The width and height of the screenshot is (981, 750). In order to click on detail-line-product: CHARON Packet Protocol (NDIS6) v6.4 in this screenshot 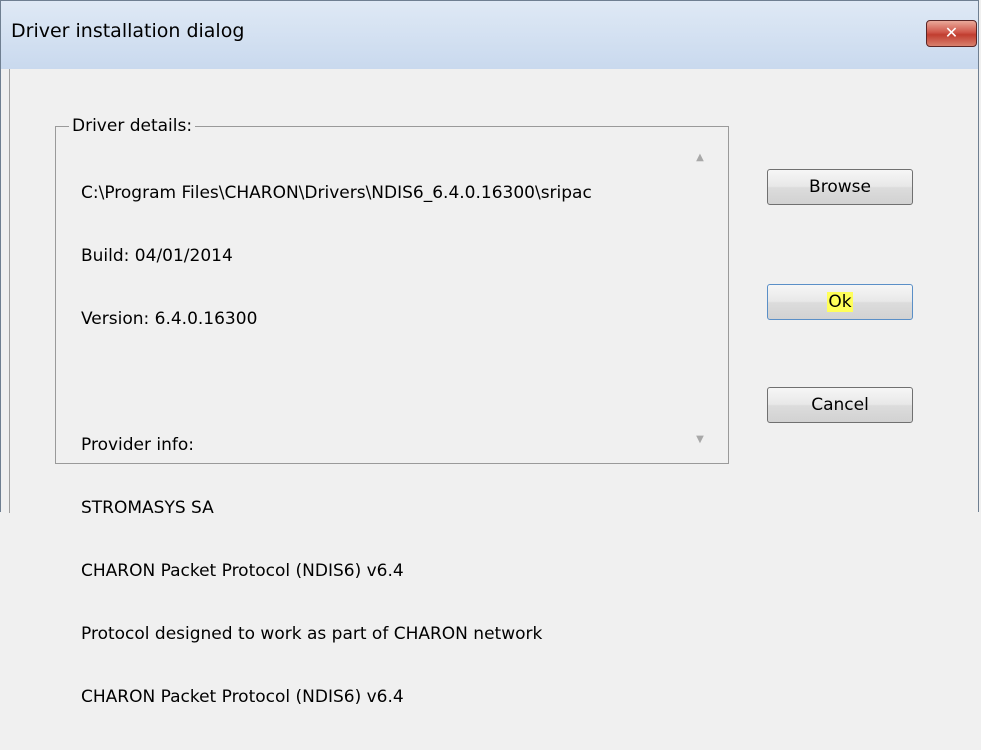, I will do `click(242, 571)`.